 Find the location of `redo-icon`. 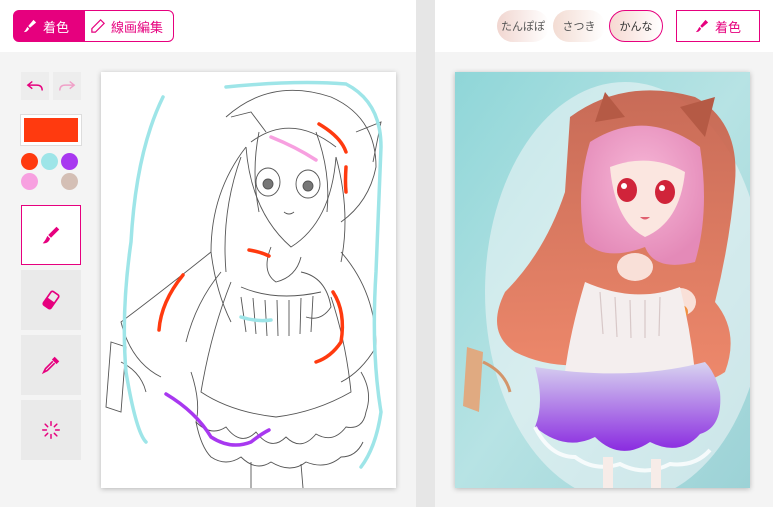

redo-icon is located at coordinates (67, 85).